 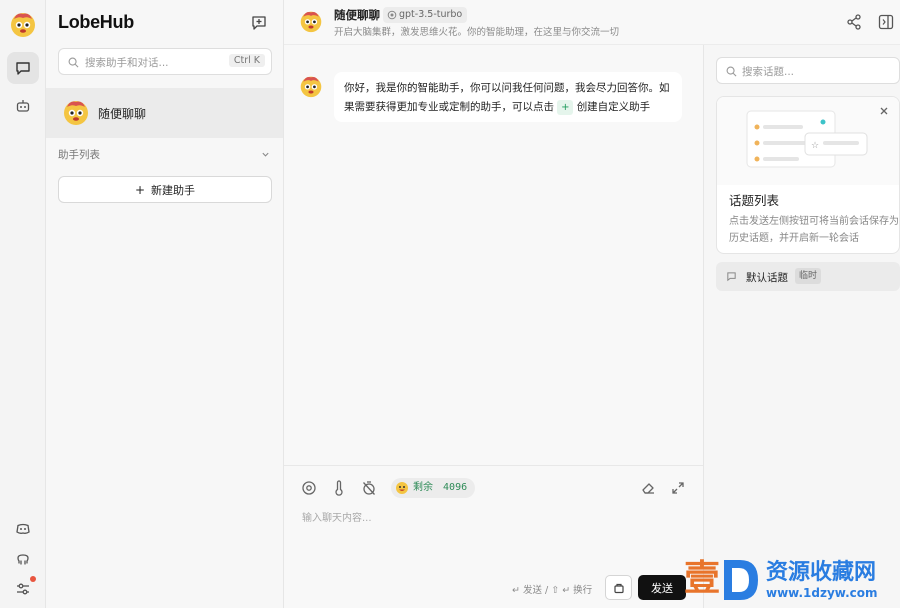 I want to click on share-button, so click(x=854, y=22).